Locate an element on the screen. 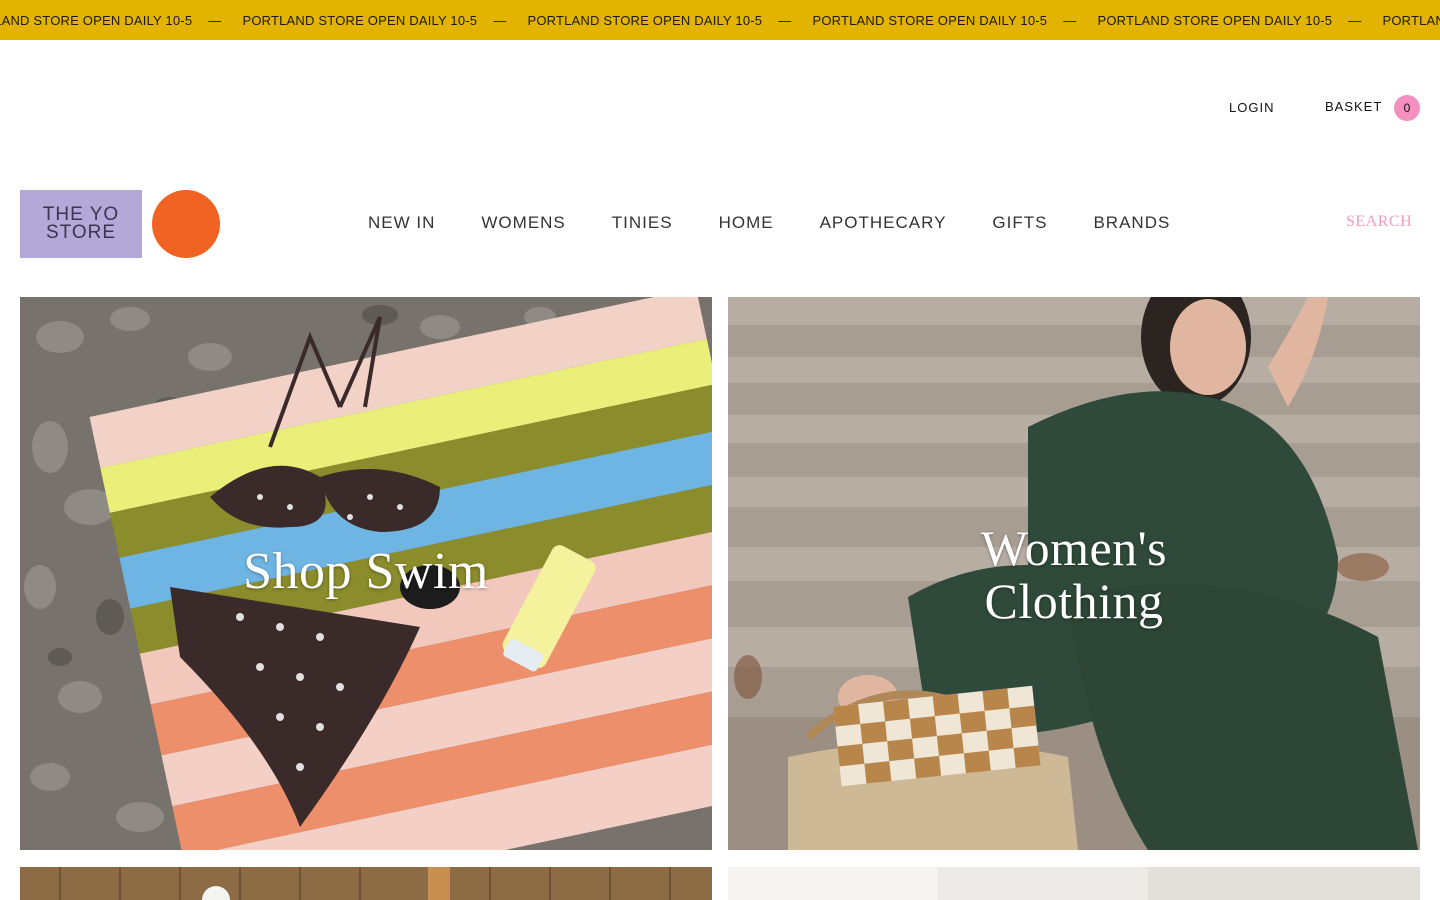 This screenshot has height=900, width=1440. light-interior-photo is located at coordinates (1074, 883).